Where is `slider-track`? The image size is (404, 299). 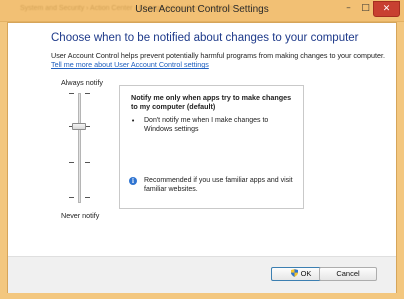 slider-track is located at coordinates (79, 148).